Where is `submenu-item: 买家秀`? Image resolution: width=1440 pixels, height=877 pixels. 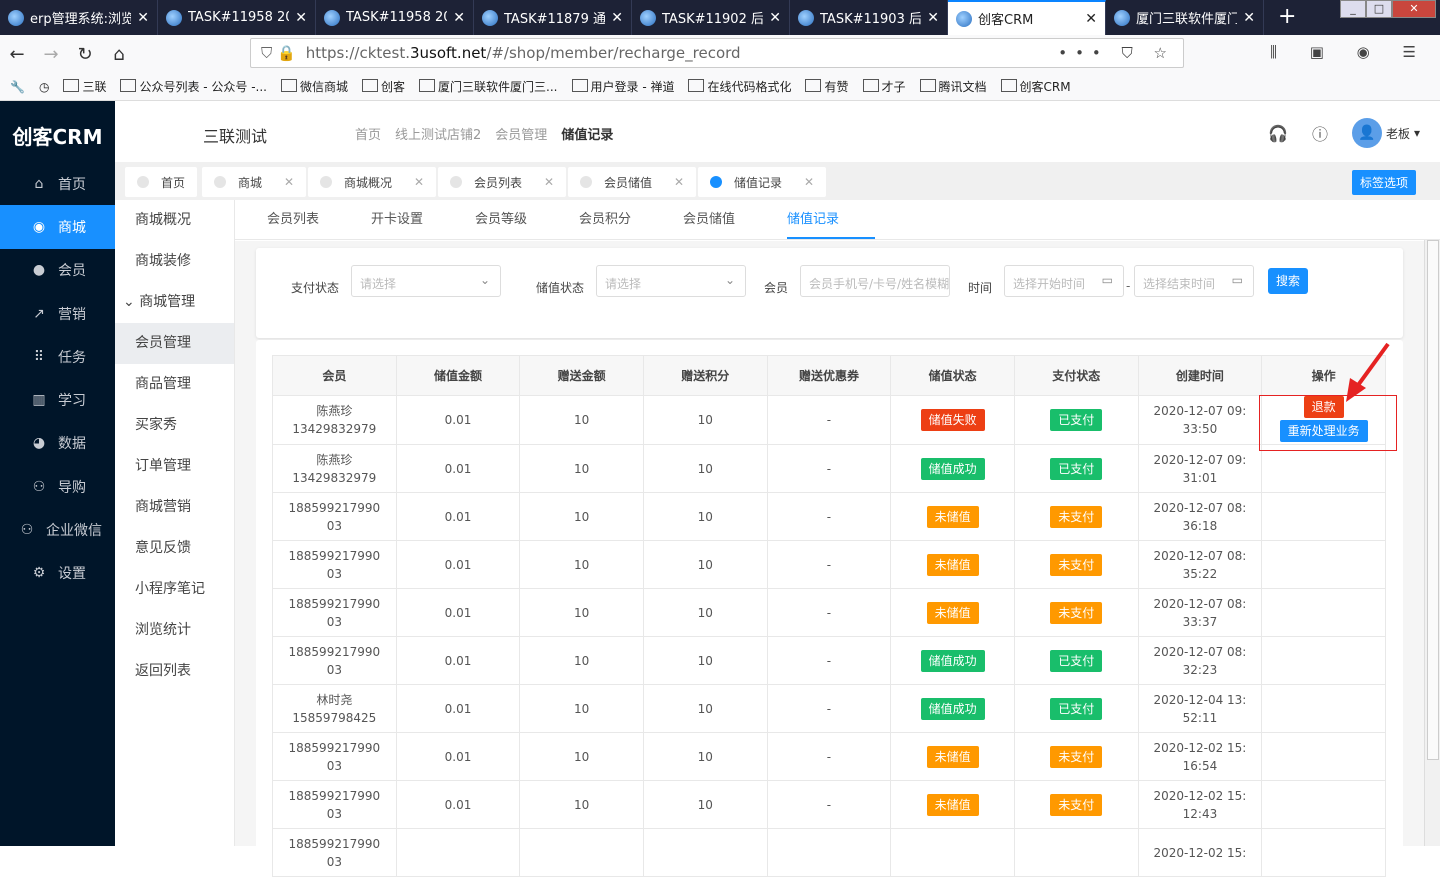
submenu-item: 买家秀 is located at coordinates (174, 425).